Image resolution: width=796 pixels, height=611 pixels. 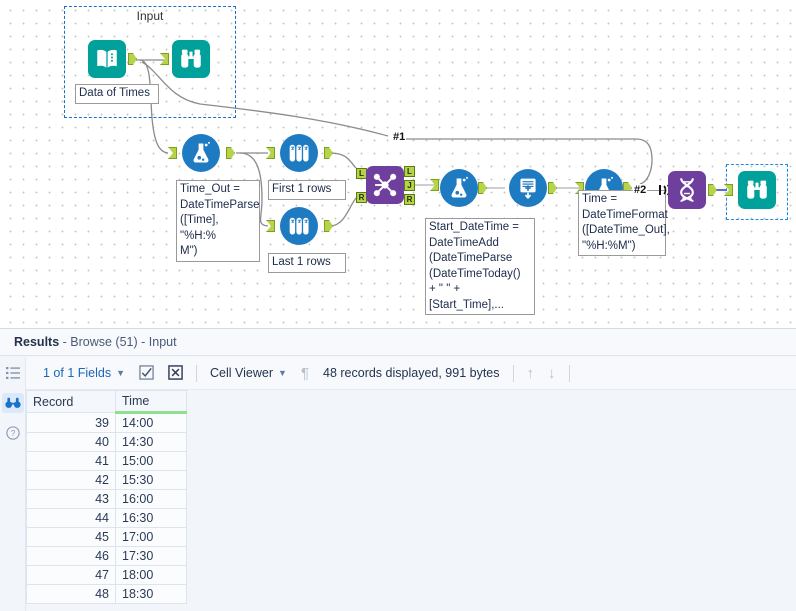 What do you see at coordinates (71, 442) in the screenshot?
I see `cell-record: 40` at bounding box center [71, 442].